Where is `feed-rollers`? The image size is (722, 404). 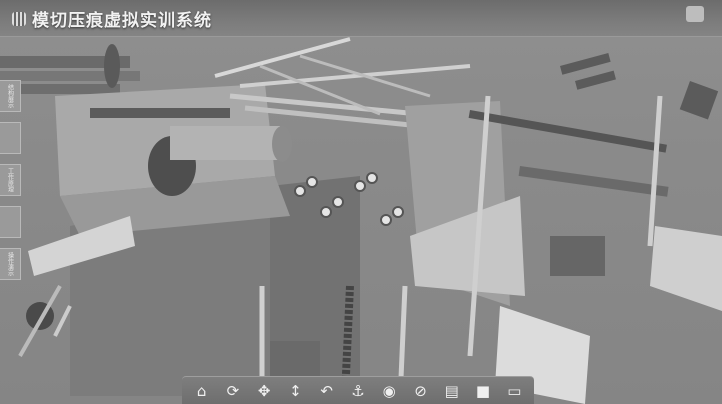
feed-rollers is located at coordinates (70, 69).